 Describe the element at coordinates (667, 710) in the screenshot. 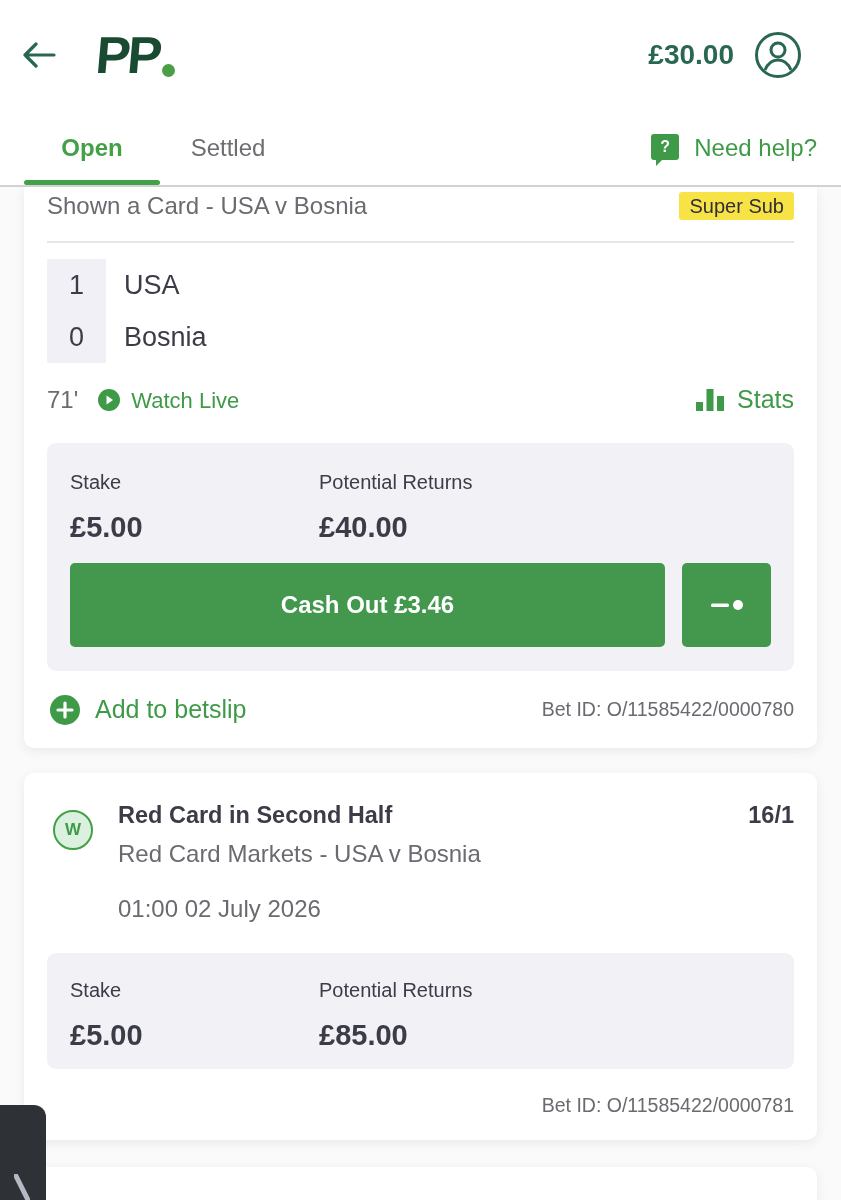

I see `bet-id: Bet ID: O/11585422/0000780` at that location.